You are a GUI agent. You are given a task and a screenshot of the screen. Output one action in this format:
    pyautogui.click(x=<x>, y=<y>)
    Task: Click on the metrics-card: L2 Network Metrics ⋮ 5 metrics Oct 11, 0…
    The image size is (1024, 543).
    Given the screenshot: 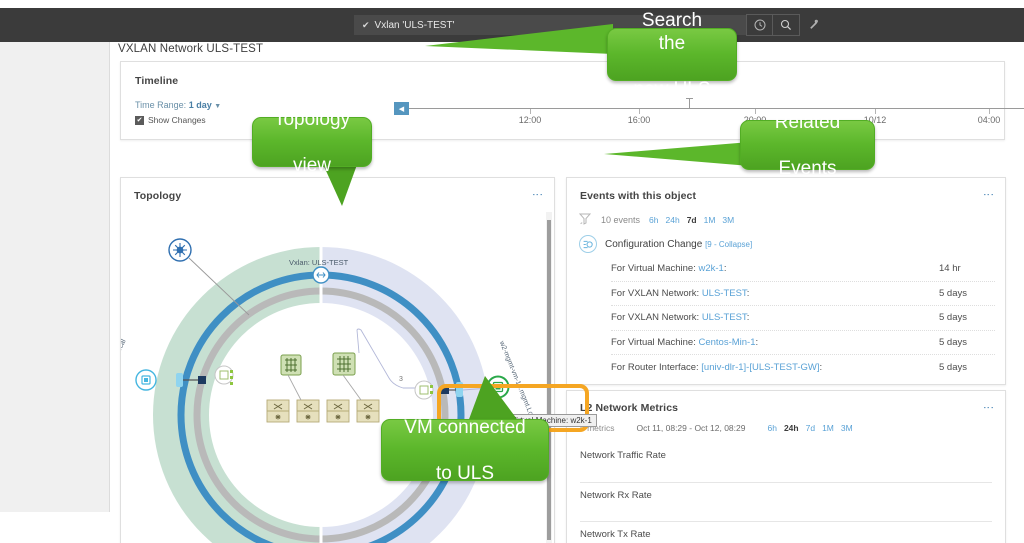 What is the action you would take?
    pyautogui.click(x=786, y=466)
    